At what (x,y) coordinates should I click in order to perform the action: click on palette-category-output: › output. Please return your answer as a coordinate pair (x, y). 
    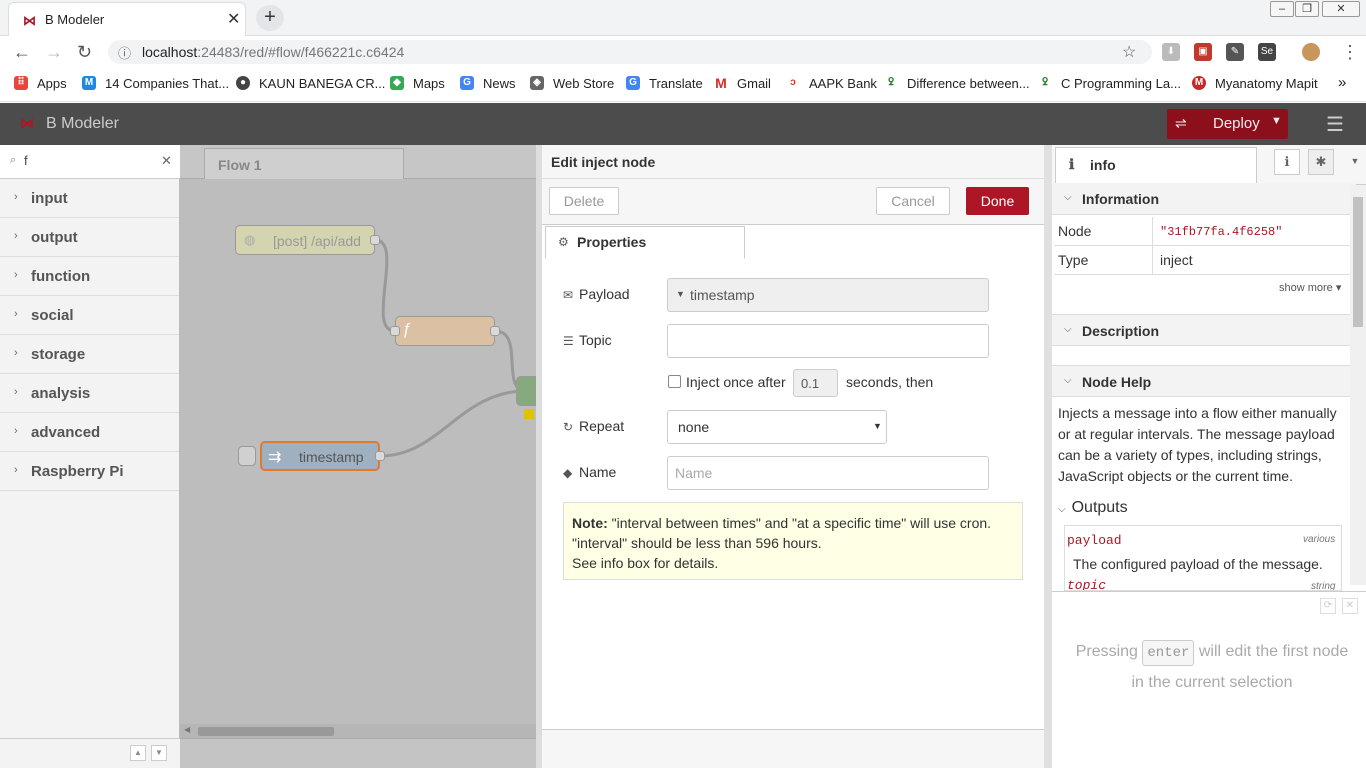
    Looking at the image, I should click on (89, 237).